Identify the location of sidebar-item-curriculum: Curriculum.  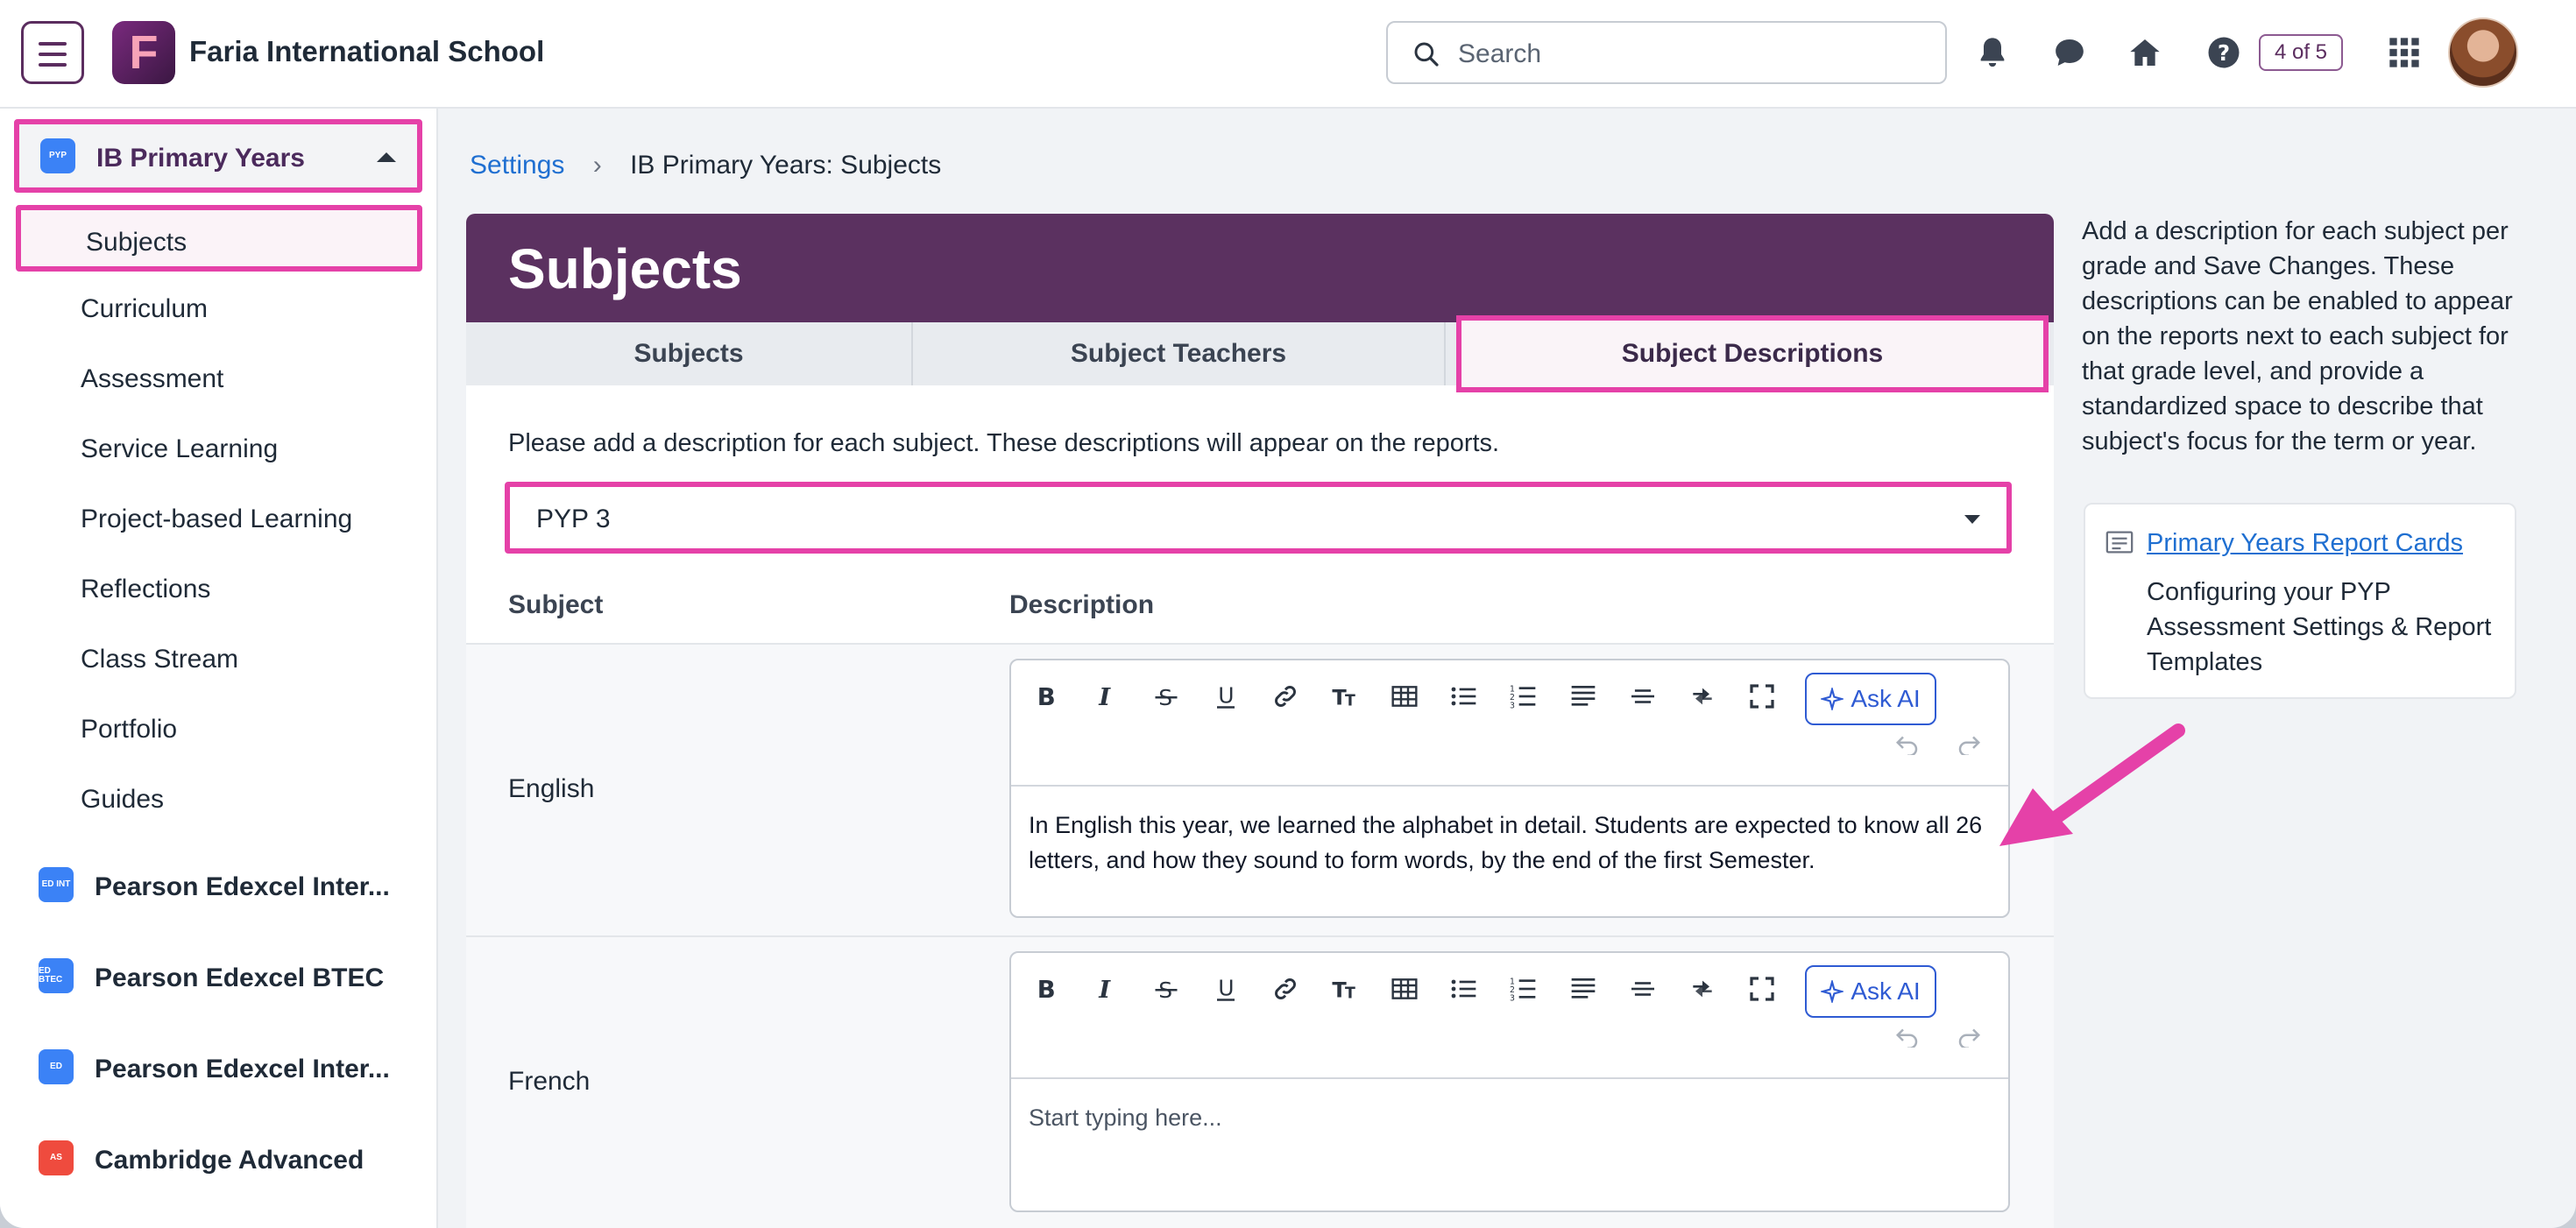
(144, 309).